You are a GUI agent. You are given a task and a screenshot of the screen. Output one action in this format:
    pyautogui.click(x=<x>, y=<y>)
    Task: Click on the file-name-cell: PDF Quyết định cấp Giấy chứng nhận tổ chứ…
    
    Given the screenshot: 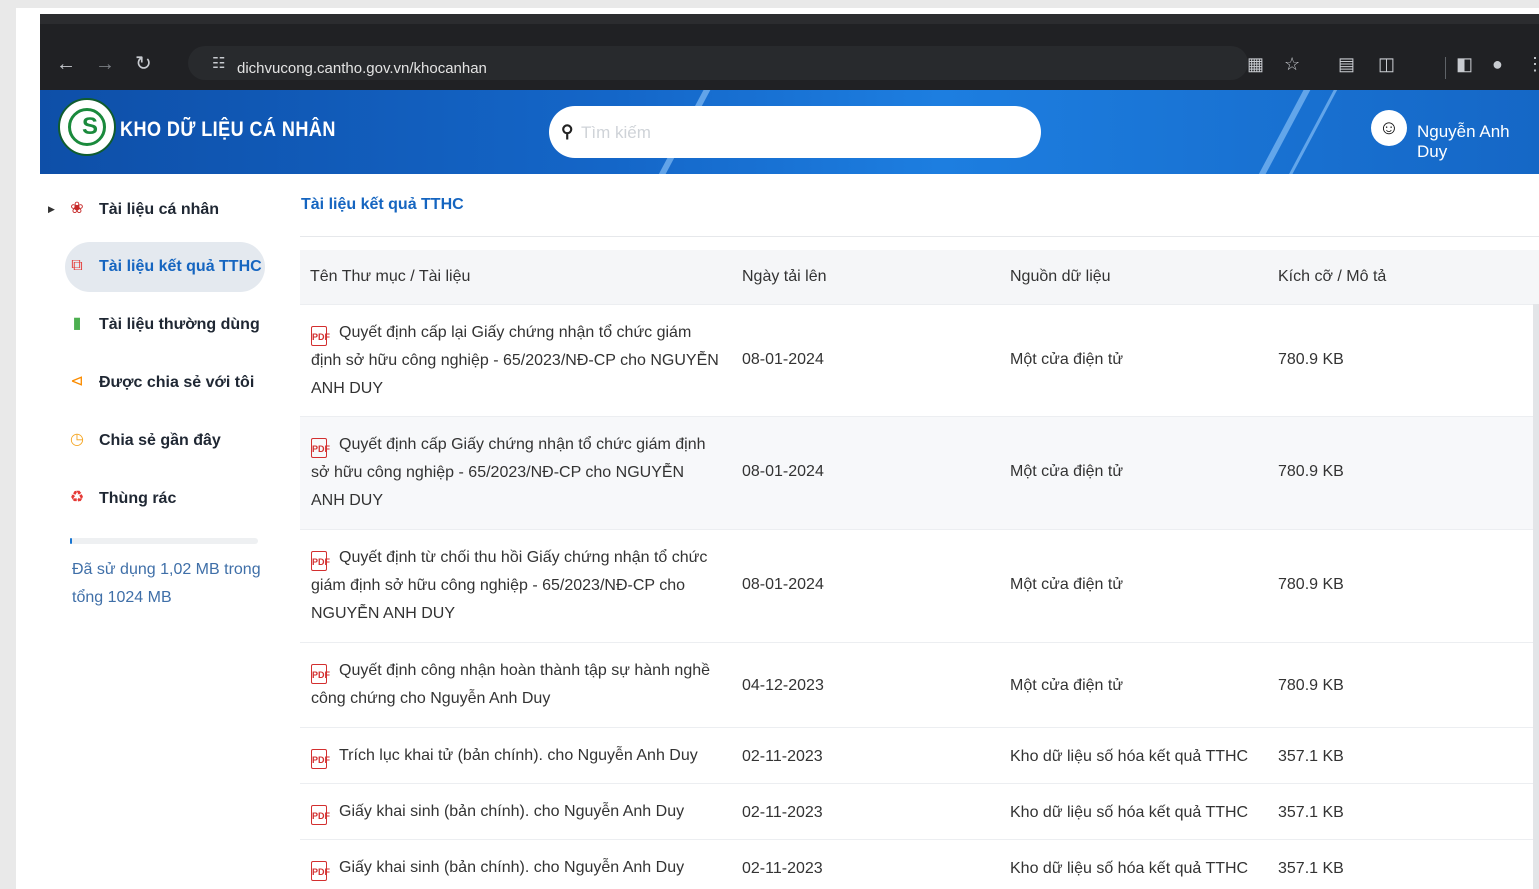 What is the action you would take?
    pyautogui.click(x=516, y=473)
    